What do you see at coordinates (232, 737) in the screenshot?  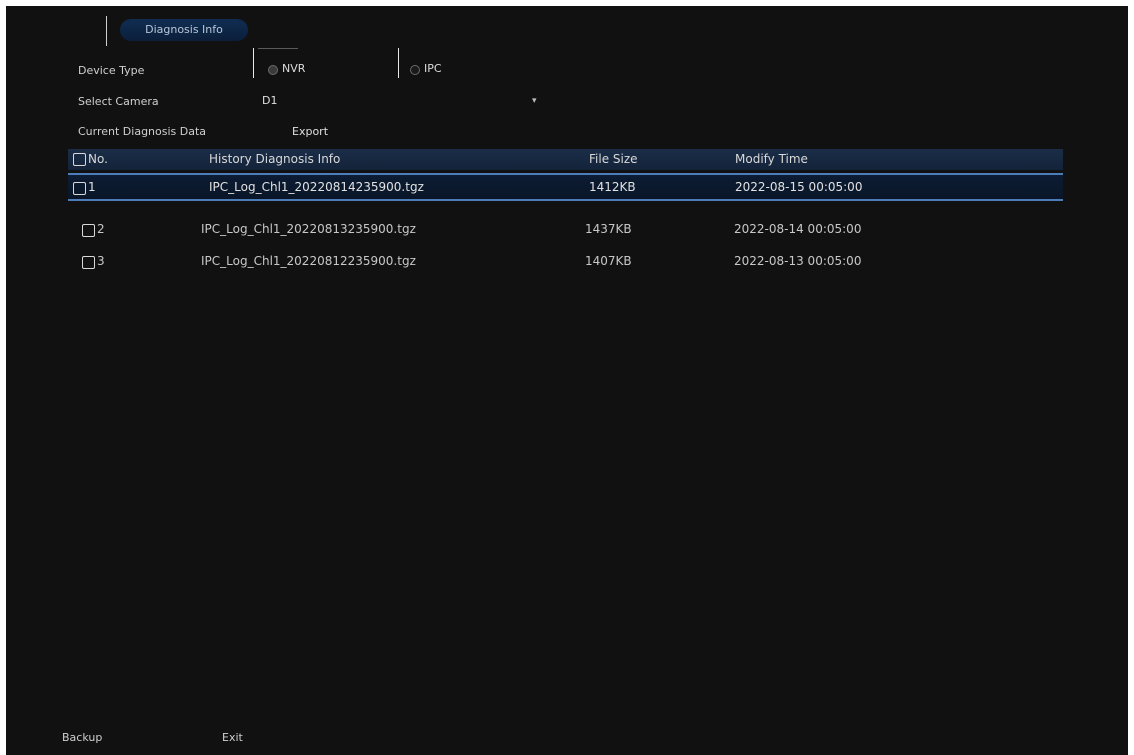 I see `exit-button: Exit` at bounding box center [232, 737].